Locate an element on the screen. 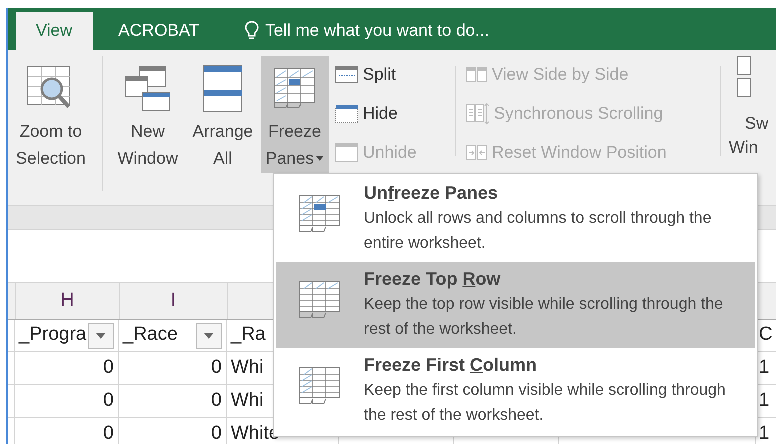 Image resolution: width=776 pixels, height=444 pixels. menu-item-description: Keep the first column visible while scrolling through the rest of the worksheet. is located at coordinates (545, 403).